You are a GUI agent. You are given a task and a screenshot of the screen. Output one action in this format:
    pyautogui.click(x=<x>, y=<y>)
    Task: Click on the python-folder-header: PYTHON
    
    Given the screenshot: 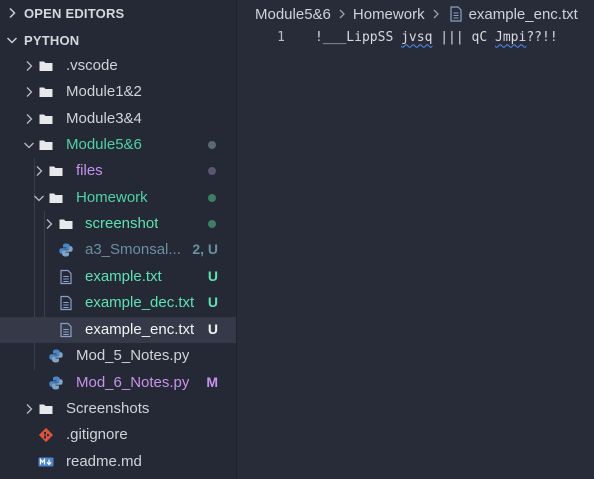 What is the action you would take?
    pyautogui.click(x=118, y=40)
    